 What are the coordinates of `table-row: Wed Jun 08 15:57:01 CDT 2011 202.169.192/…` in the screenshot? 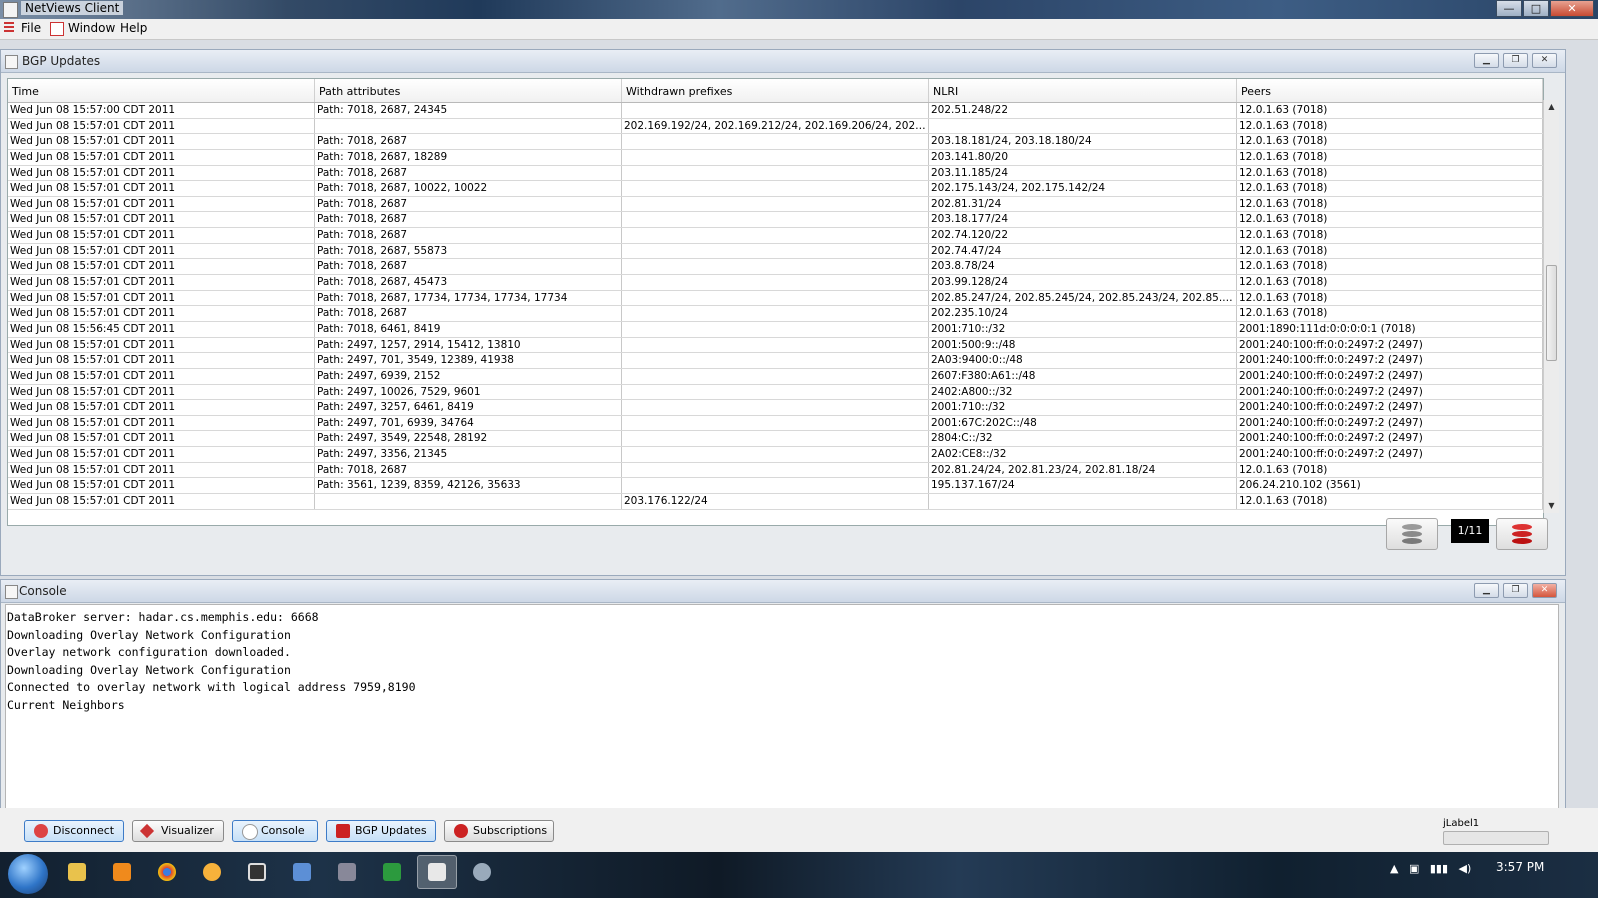 It's located at (775, 126).